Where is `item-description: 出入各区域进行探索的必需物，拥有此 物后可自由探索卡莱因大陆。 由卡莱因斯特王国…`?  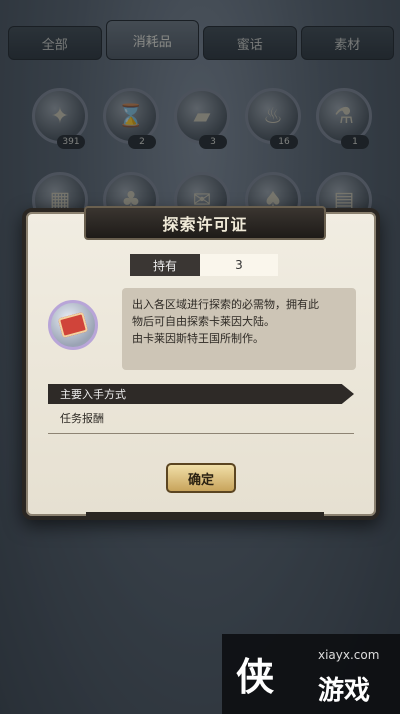 item-description: 出入各区域进行探索的必需物，拥有此 物后可自由探索卡莱因大陆。 由卡莱因斯特王国… is located at coordinates (239, 329).